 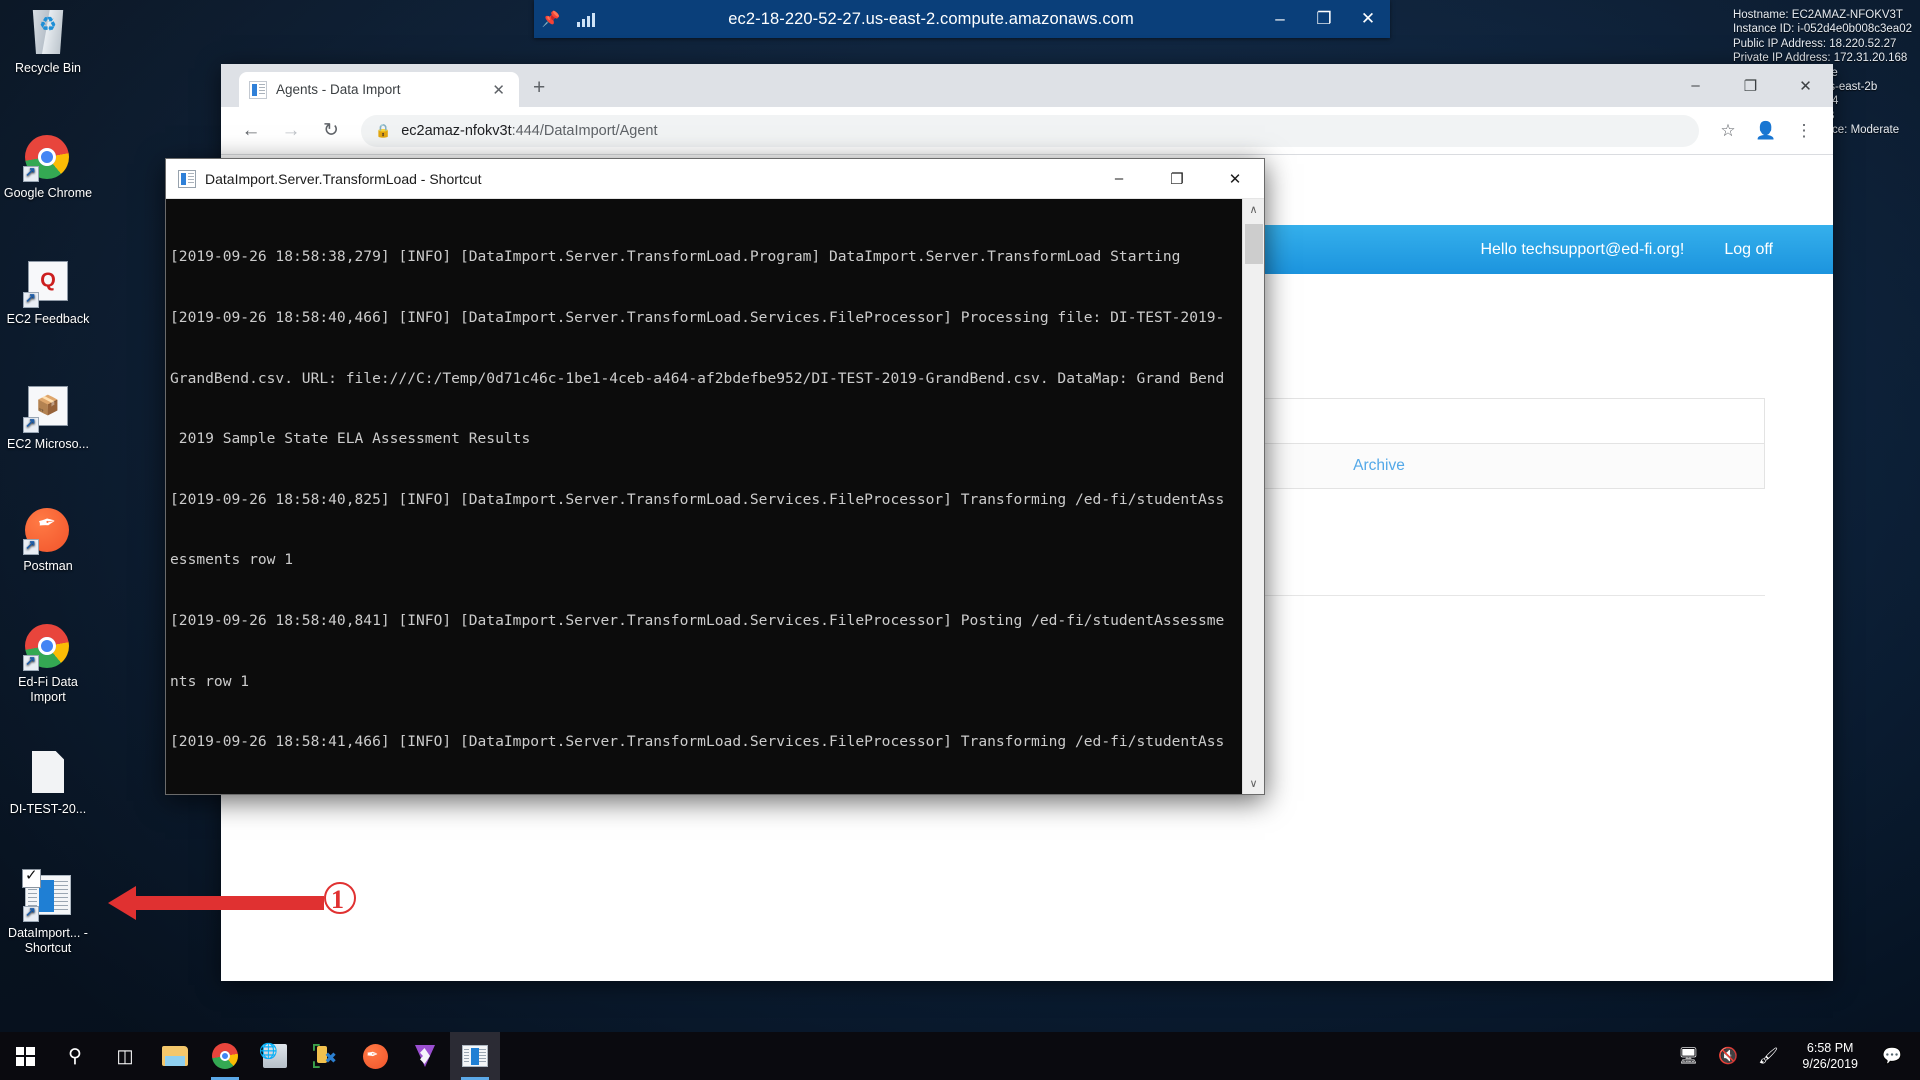 What do you see at coordinates (705, 793) in the screenshot?
I see `console-line-with-cursor: essments row 2` at bounding box center [705, 793].